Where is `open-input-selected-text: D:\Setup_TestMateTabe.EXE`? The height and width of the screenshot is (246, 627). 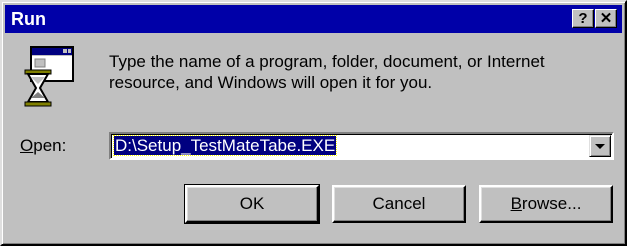
open-input-selected-text: D:\Setup_TestMateTabe.EXE is located at coordinates (225, 145).